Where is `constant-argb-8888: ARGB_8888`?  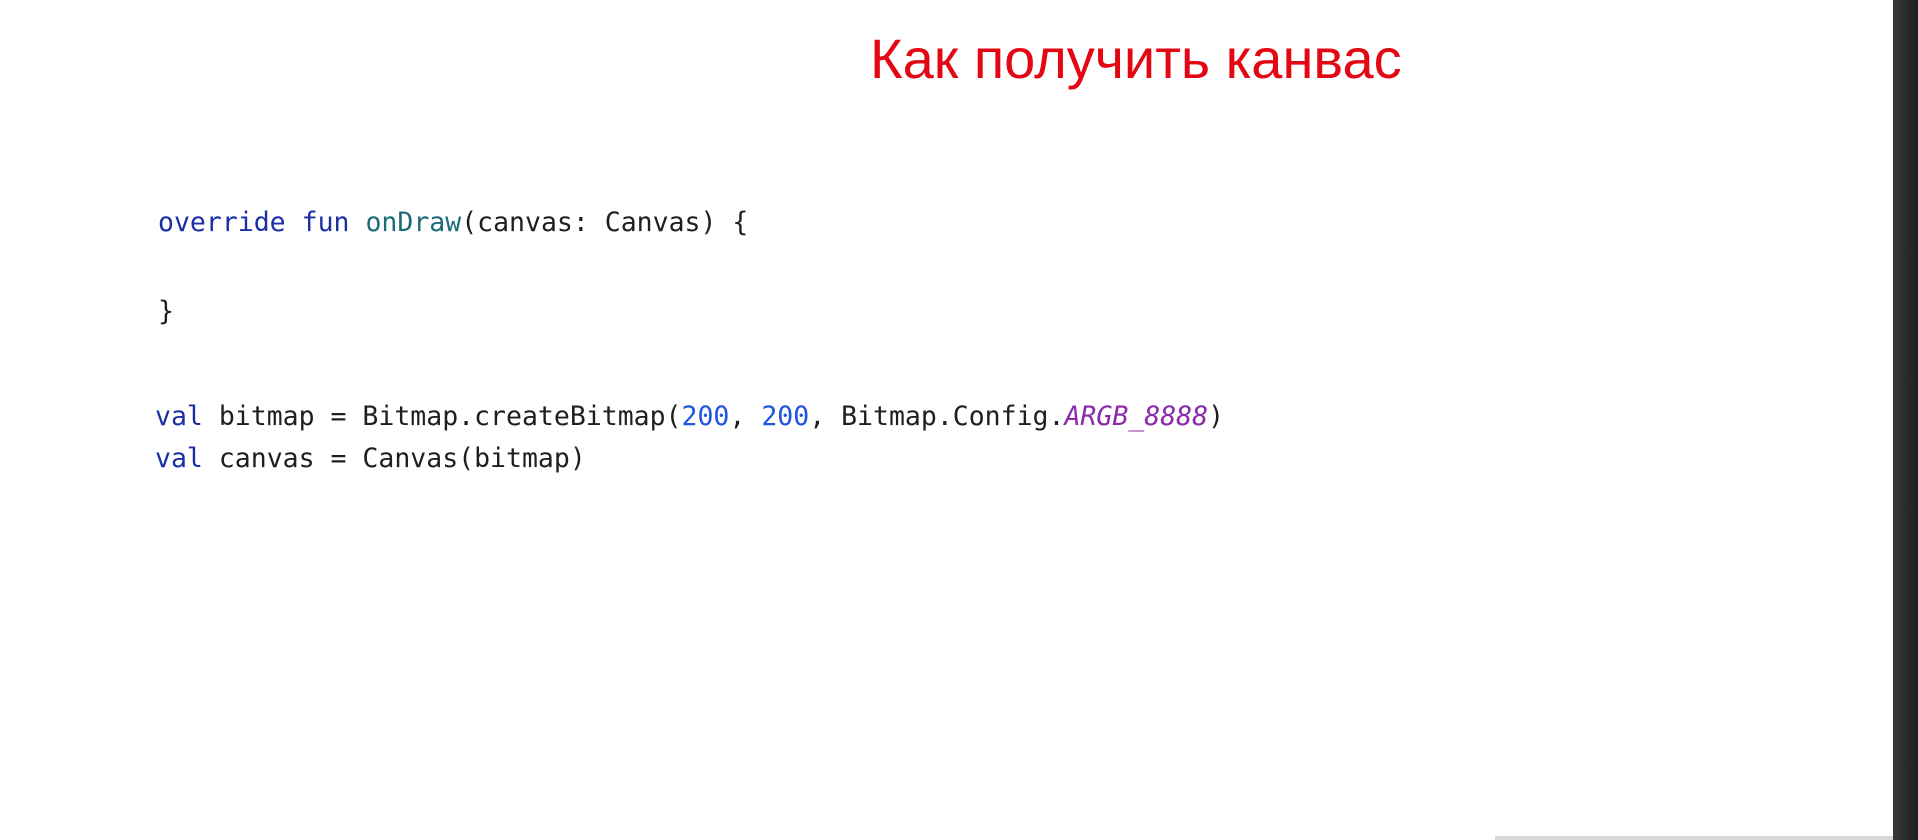 constant-argb-8888: ARGB_8888 is located at coordinates (1136, 416).